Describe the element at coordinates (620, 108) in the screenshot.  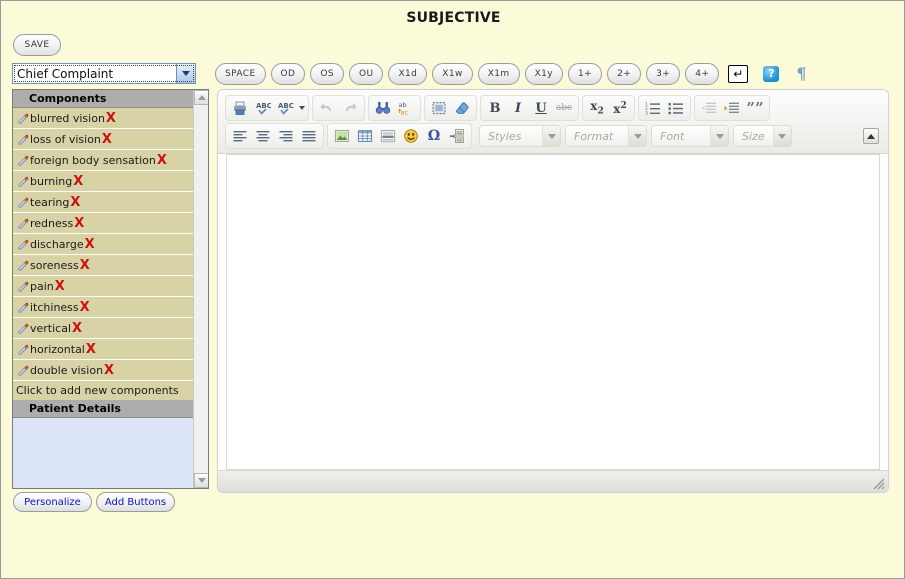
I see `superscript-icon: x2` at that location.